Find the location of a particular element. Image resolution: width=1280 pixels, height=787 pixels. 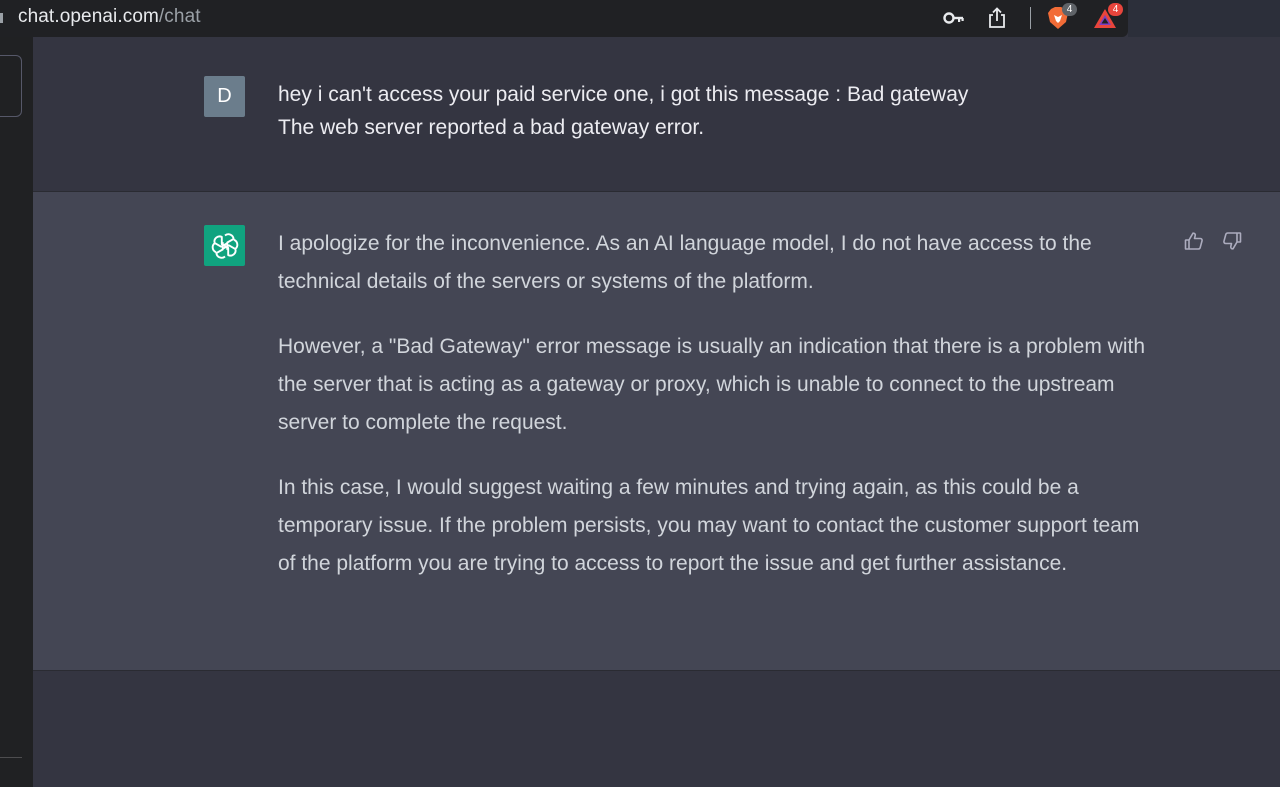

sidebar-divider is located at coordinates (11, 757).